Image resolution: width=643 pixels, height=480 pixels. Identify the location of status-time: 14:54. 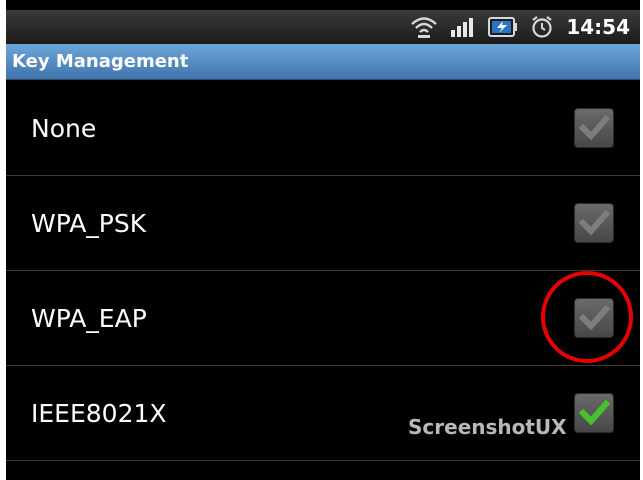
(598, 27).